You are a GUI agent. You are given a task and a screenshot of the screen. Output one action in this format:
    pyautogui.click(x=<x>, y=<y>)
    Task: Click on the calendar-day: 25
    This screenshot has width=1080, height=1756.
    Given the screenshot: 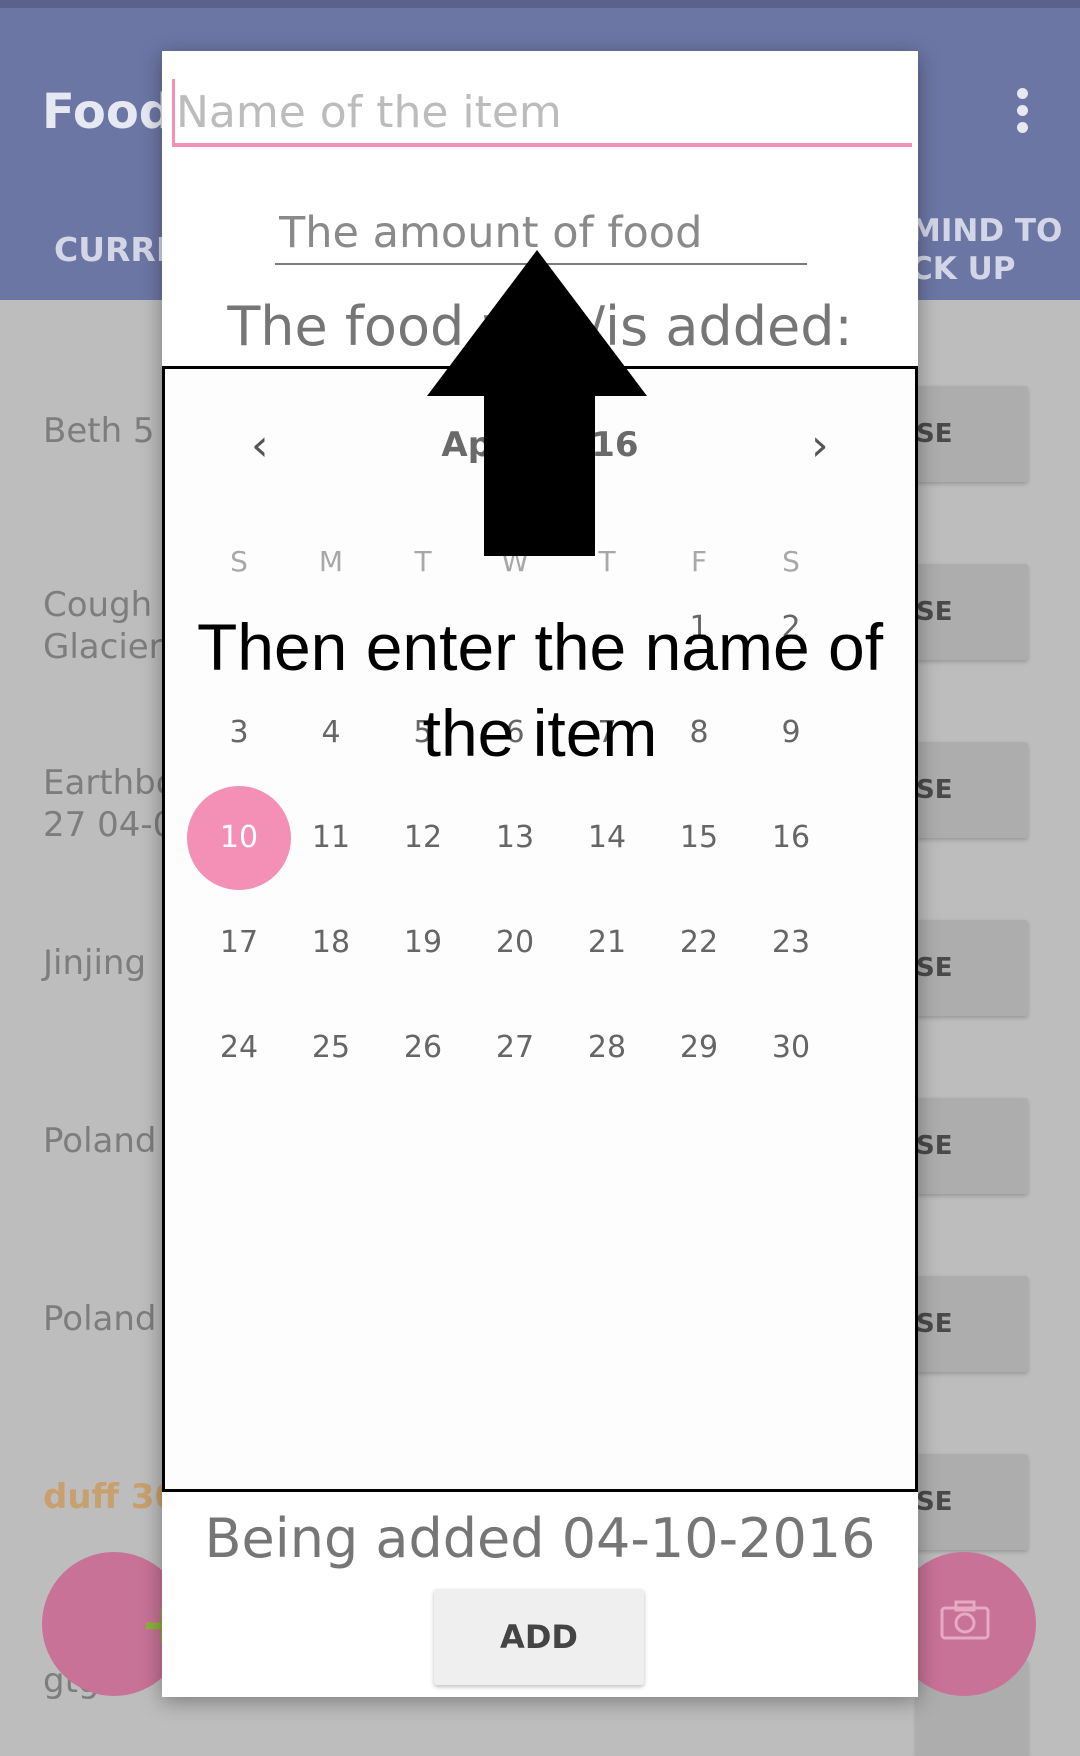 What is the action you would take?
    pyautogui.click(x=331, y=1048)
    